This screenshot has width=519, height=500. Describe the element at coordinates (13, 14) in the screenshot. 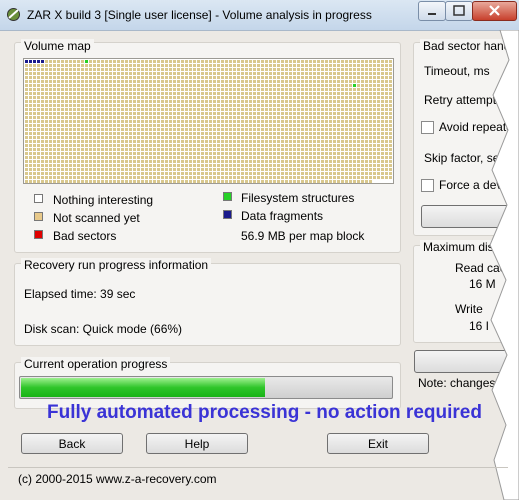

I see `app-icon` at that location.